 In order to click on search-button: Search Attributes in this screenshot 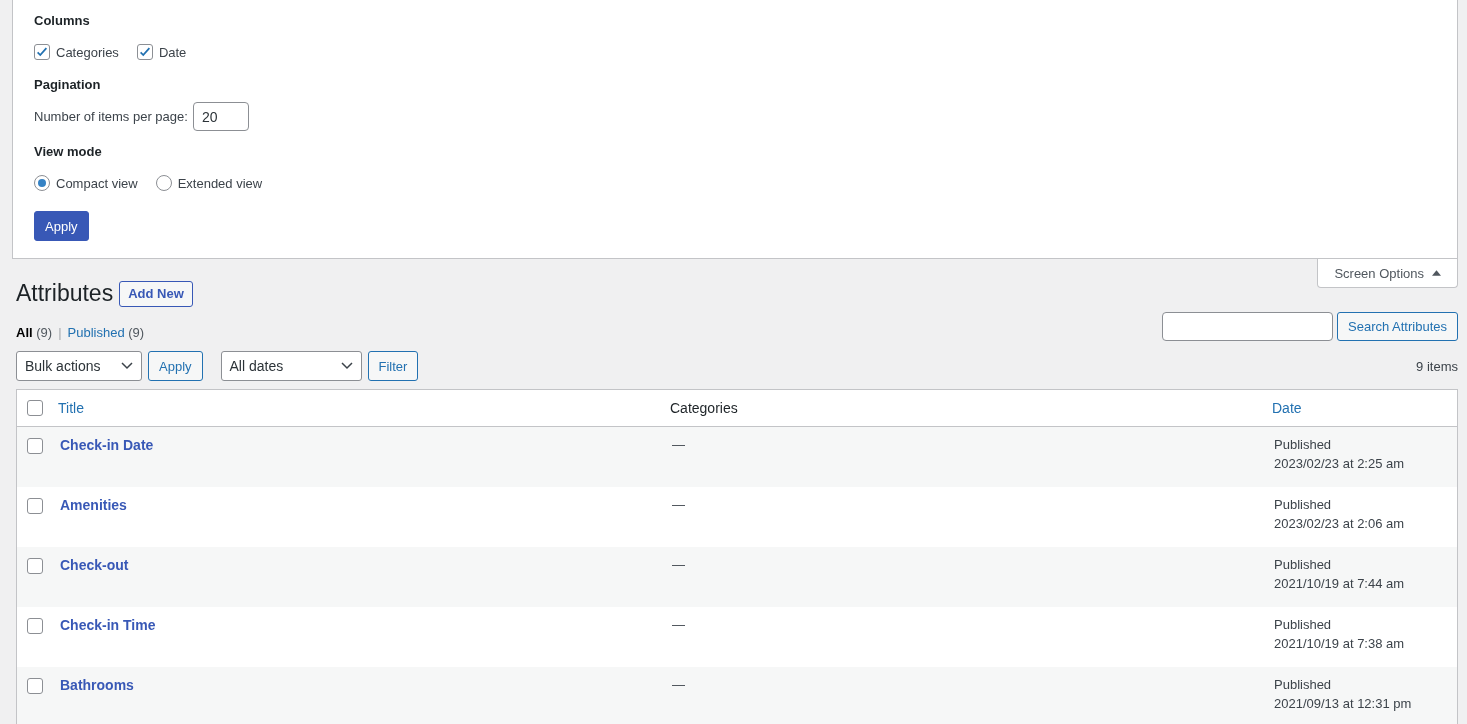, I will do `click(1397, 326)`.